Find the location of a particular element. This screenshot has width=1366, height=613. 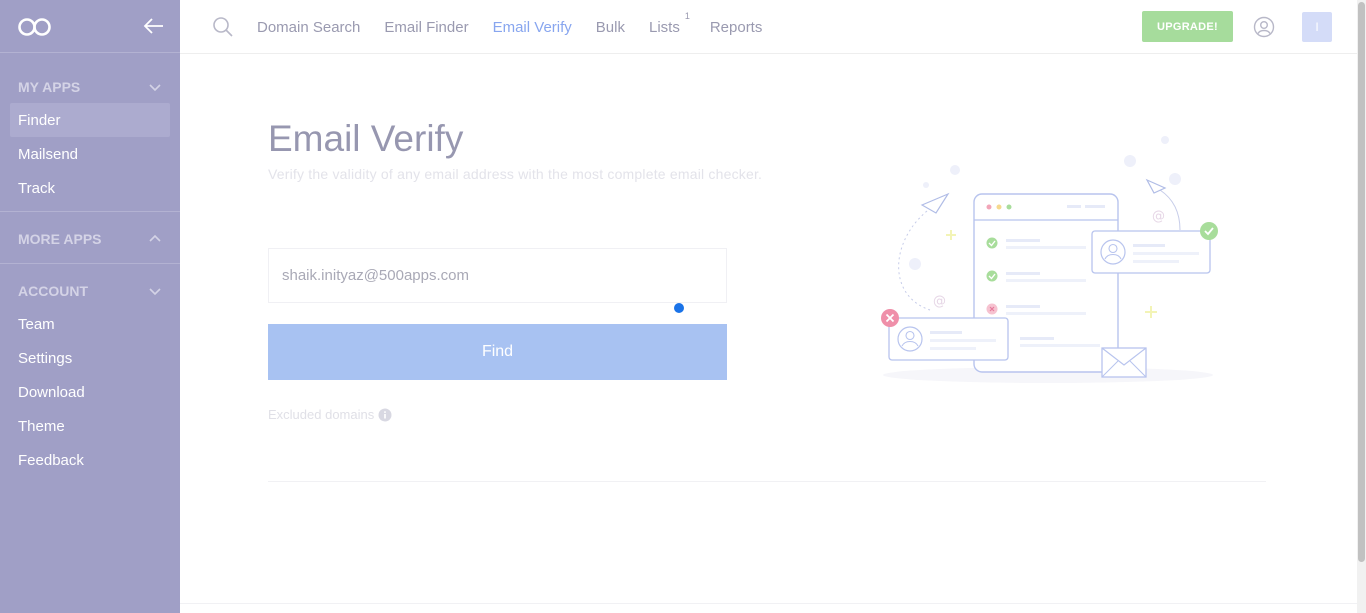

nav-lists-label: Lists is located at coordinates (664, 27).